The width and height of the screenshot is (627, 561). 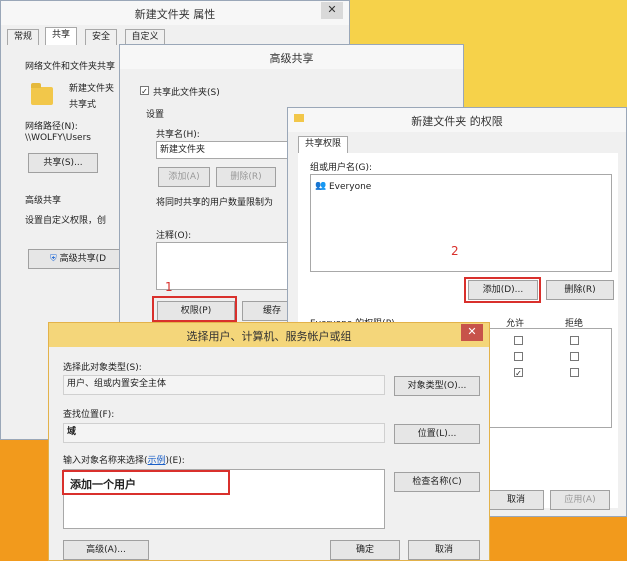 I want to click on net-path-label: 网络路径(N):, so click(x=51, y=127).